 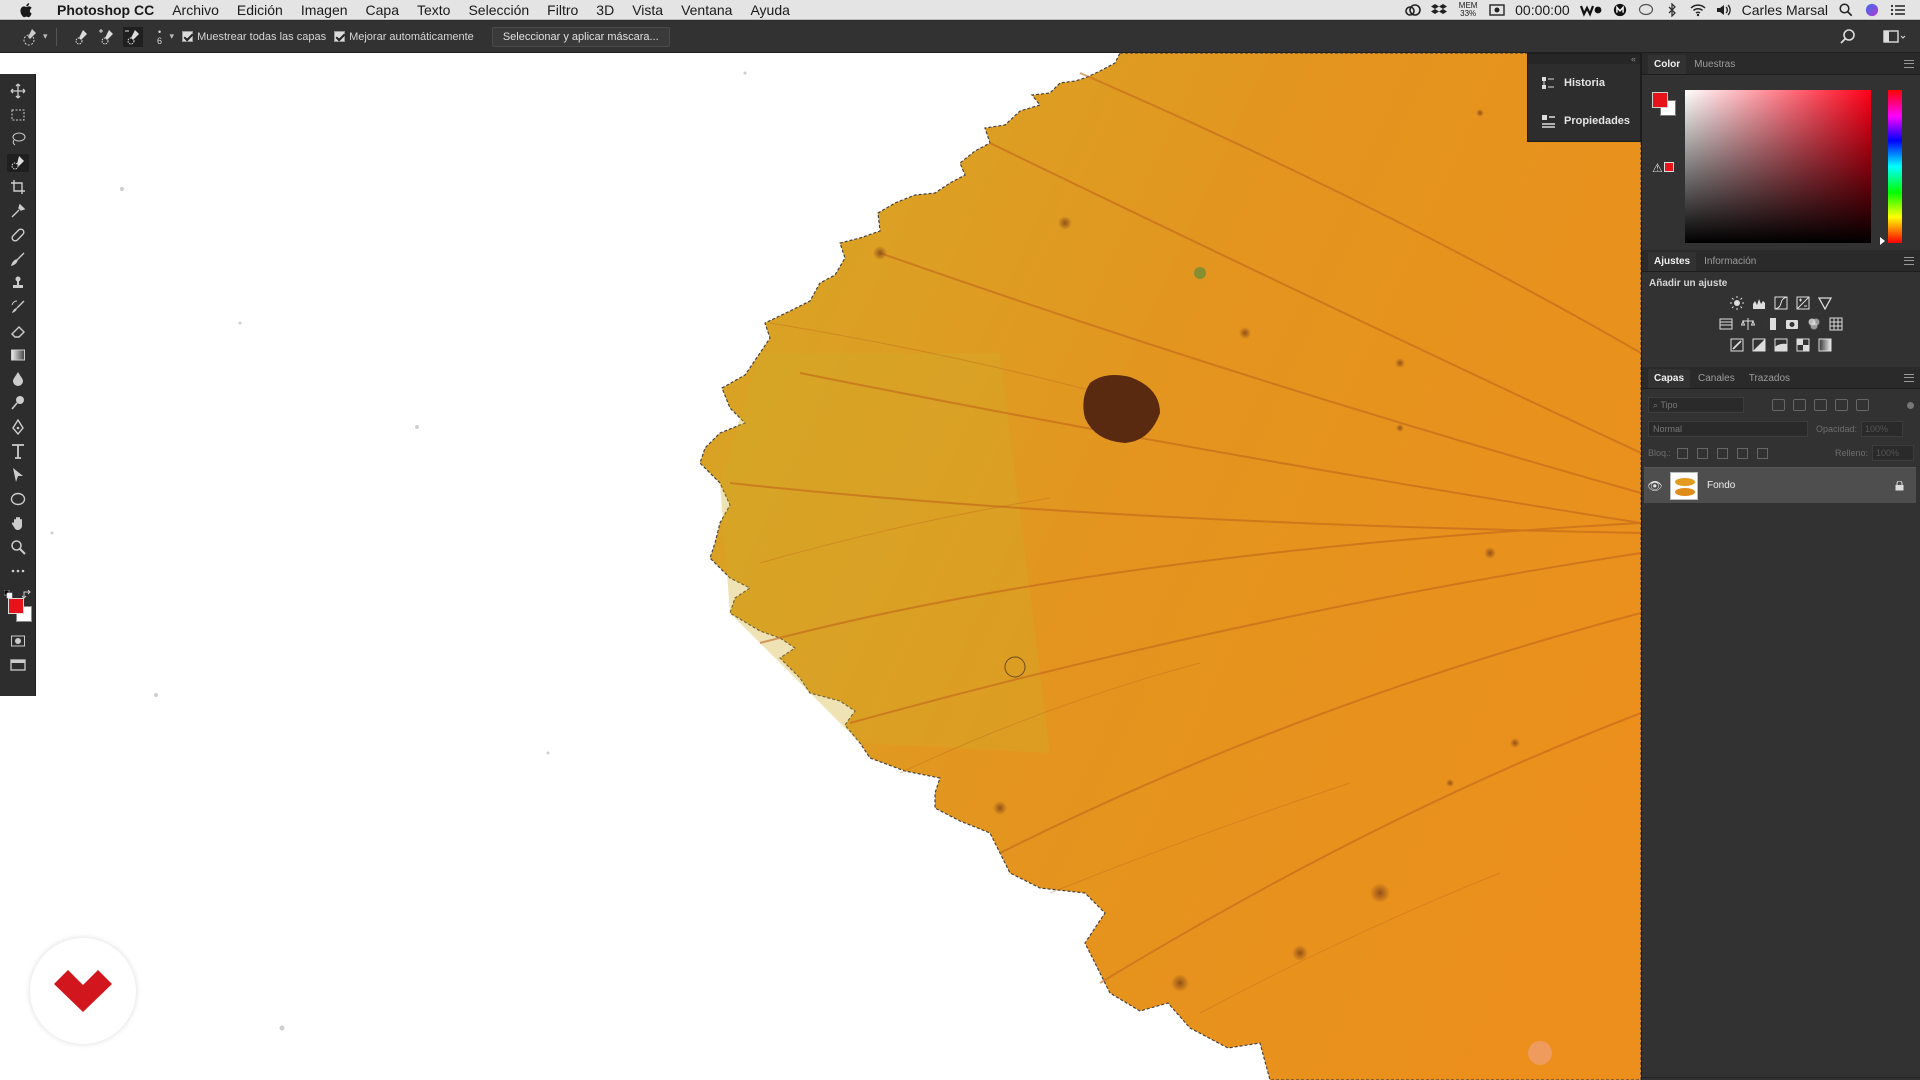 I want to click on color-balance-icon, so click(x=1748, y=324).